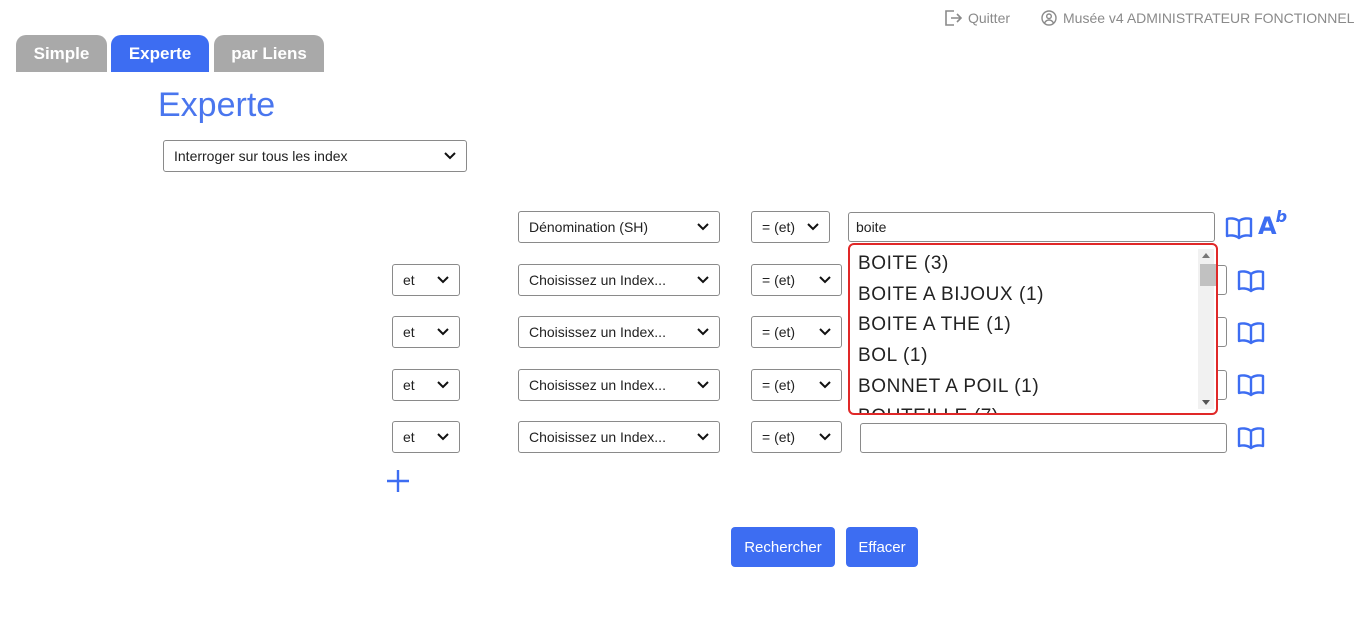  I want to click on operator-select-3: = (et), so click(796, 332).